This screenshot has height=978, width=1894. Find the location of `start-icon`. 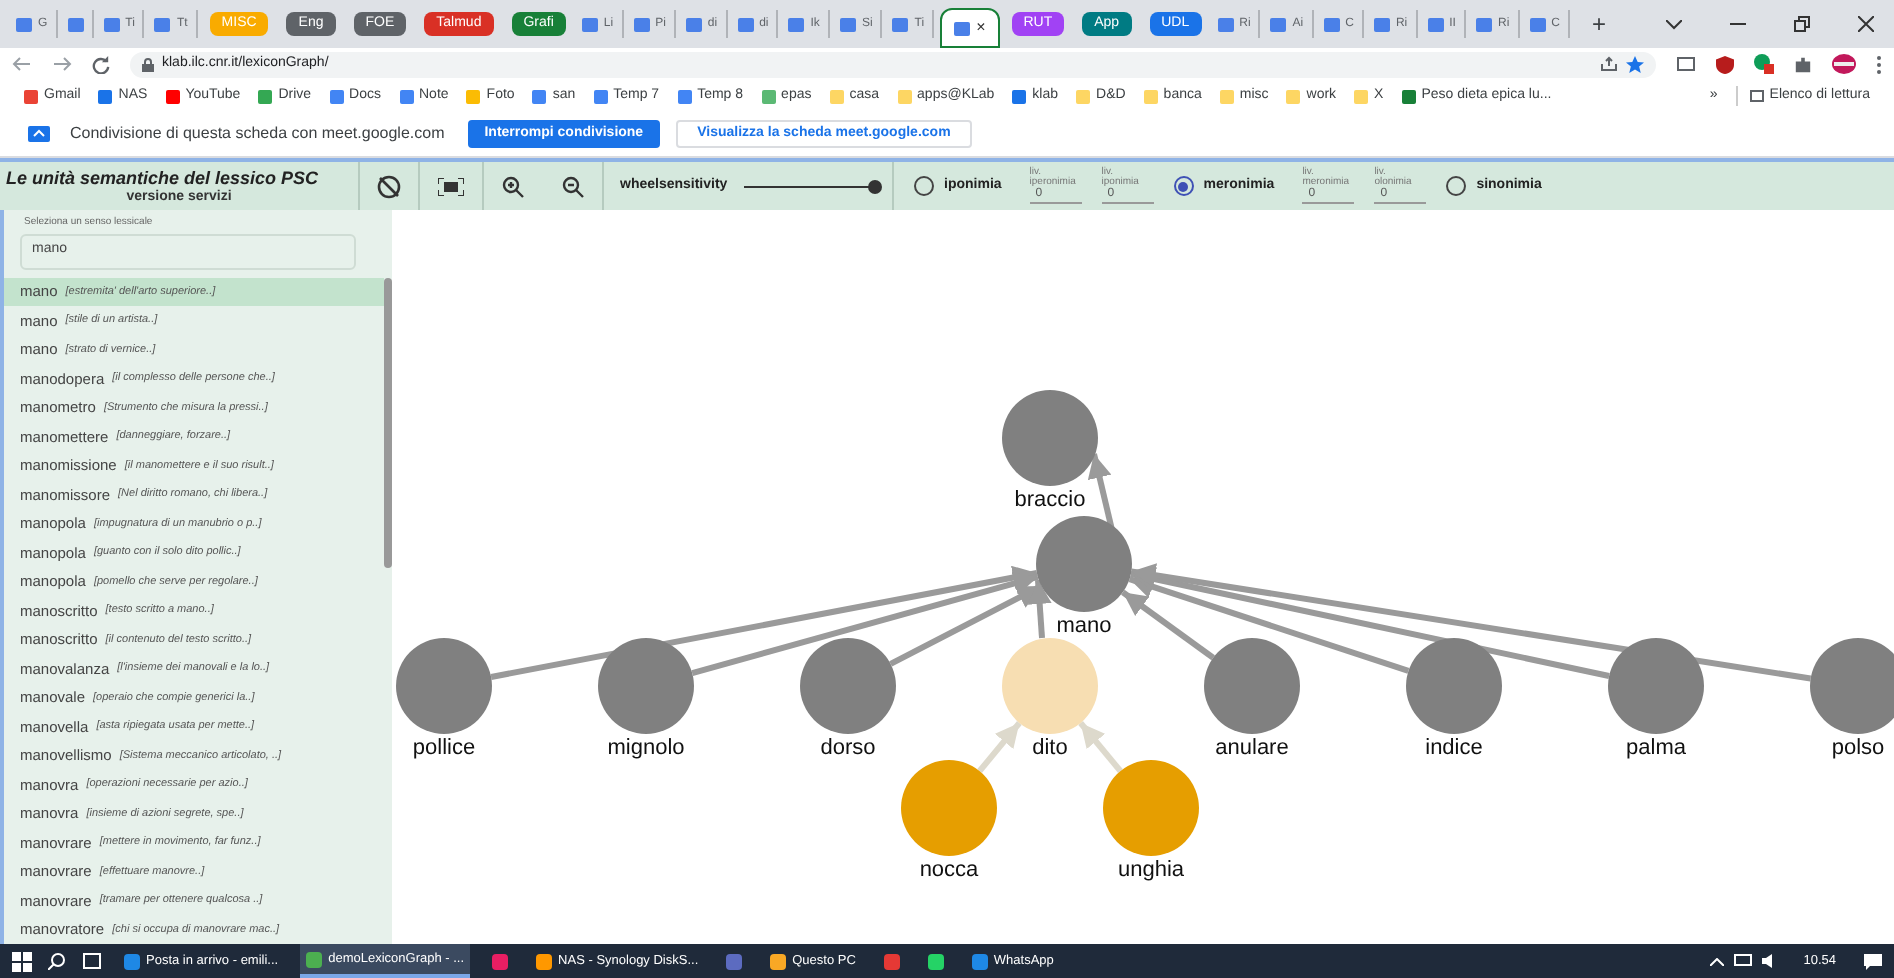

start-icon is located at coordinates (22, 961).